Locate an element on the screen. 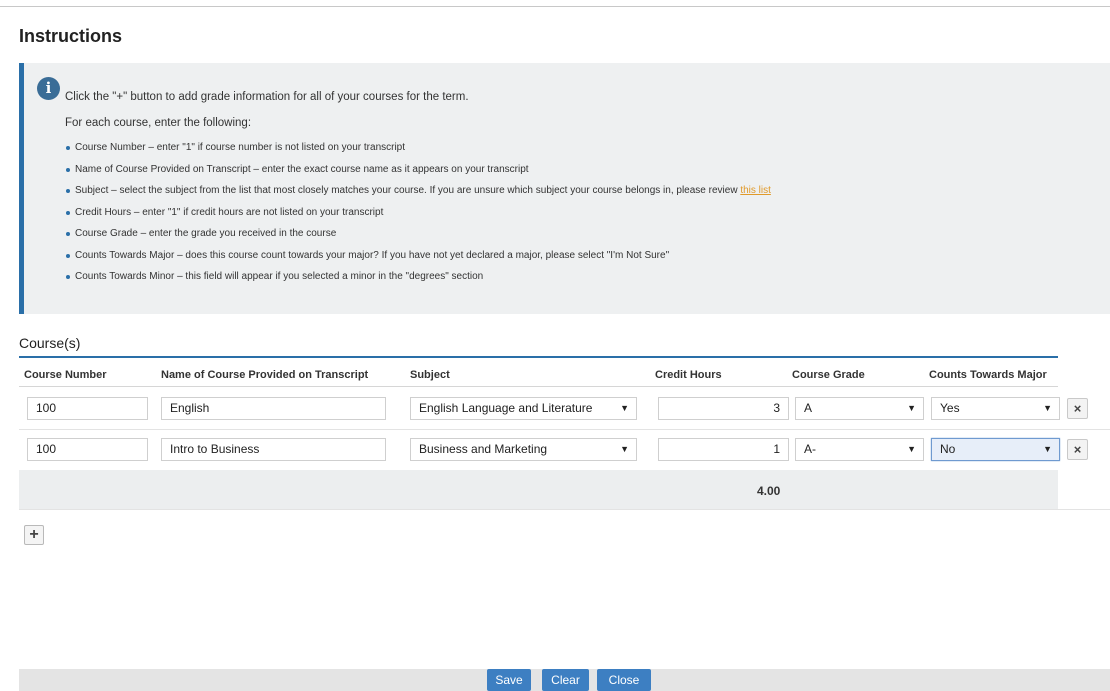  course-name-input: Intro to Business is located at coordinates (273, 449).